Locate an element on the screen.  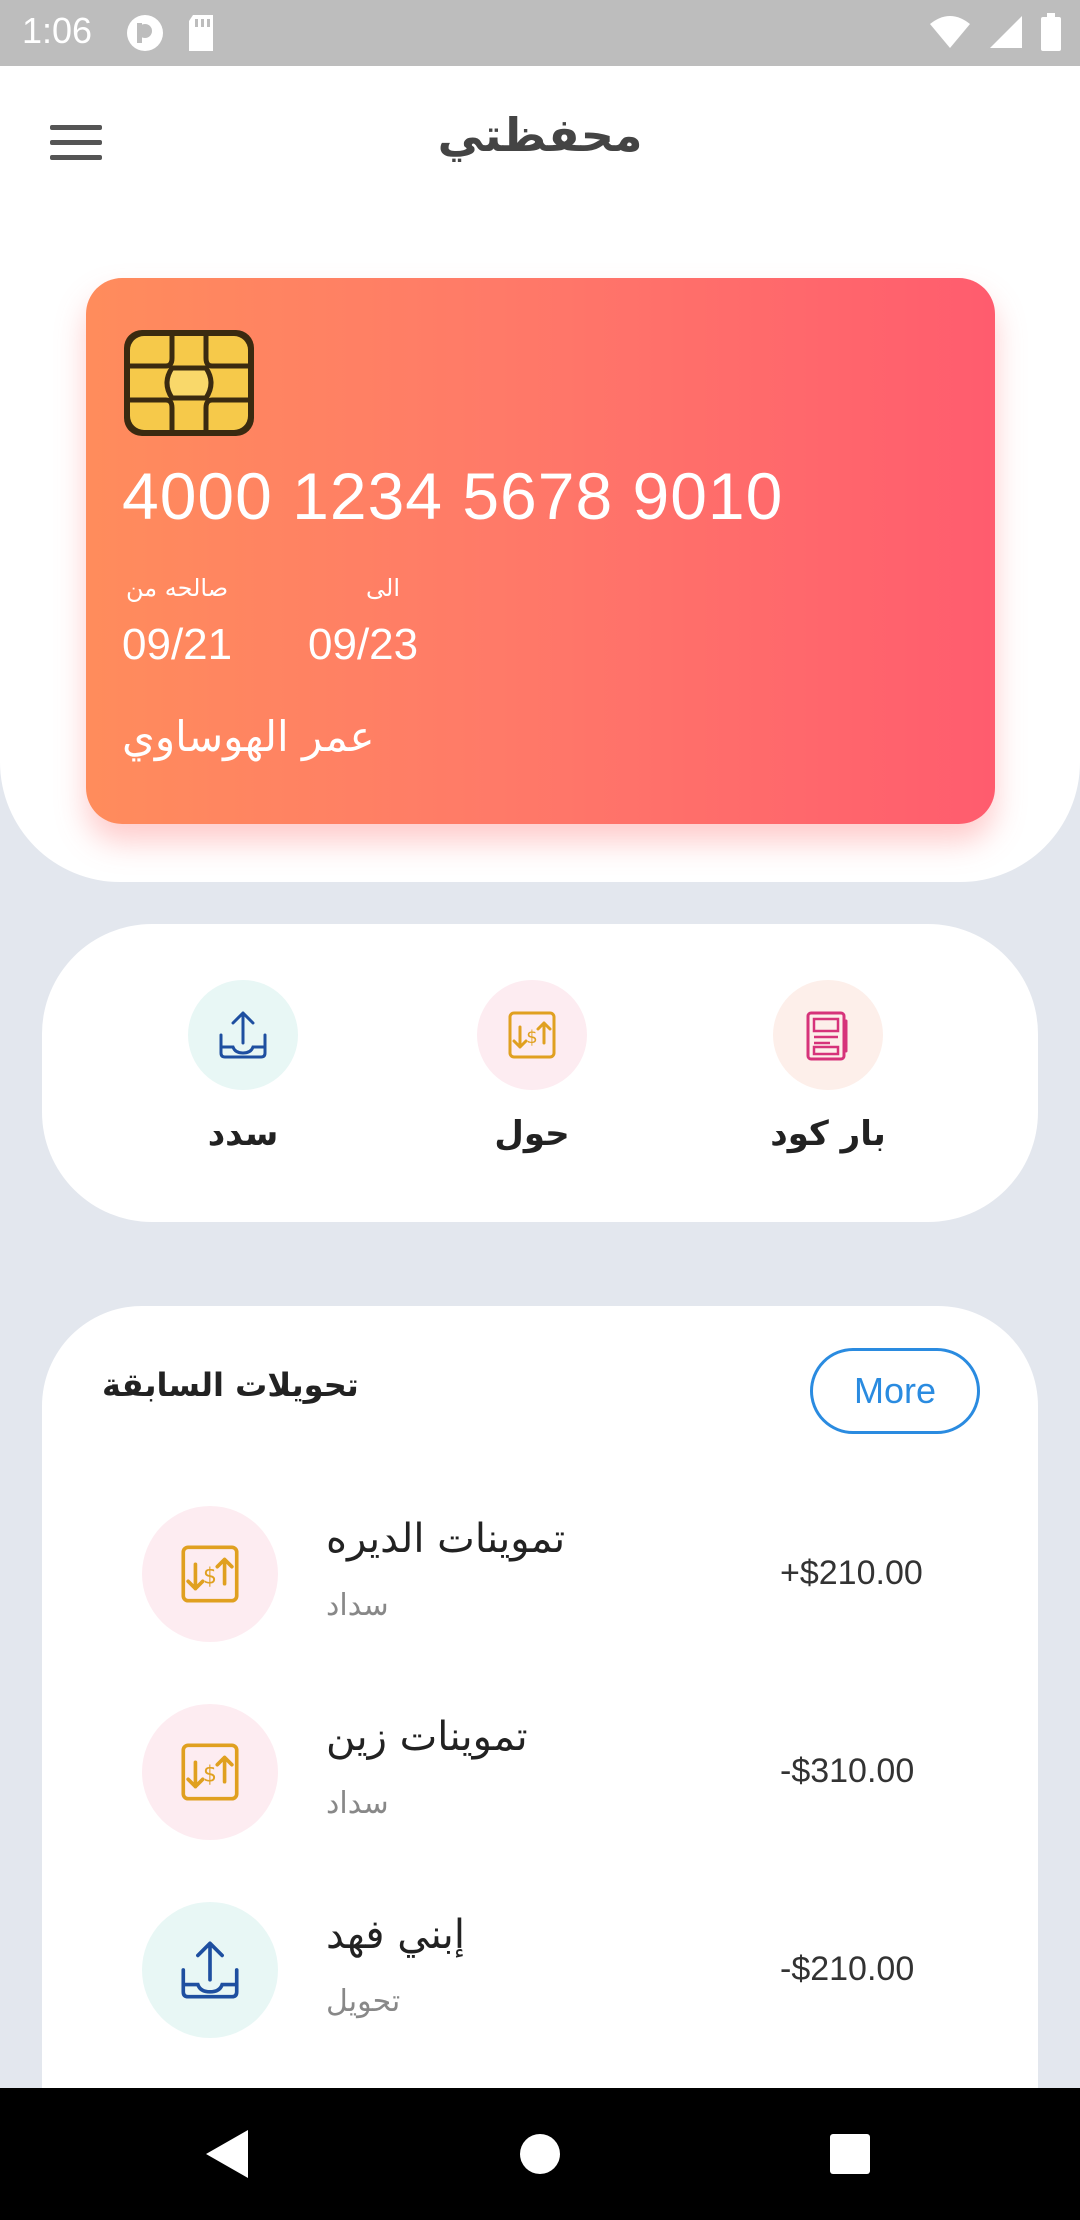
transaction-amount: +$210.00 is located at coordinates (851, 1573).